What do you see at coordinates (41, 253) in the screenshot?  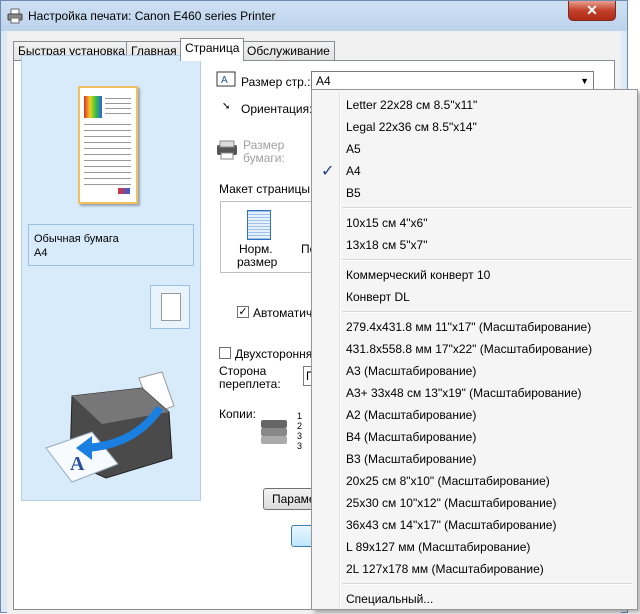 I see `paper-size-text: A4` at bounding box center [41, 253].